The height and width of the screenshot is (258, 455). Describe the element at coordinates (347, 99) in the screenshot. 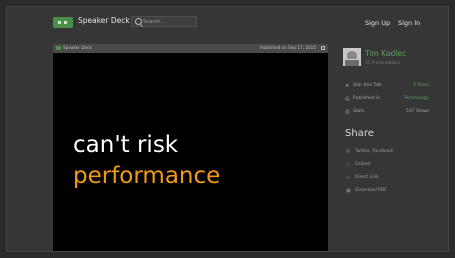

I see `calendar-icon: ▤` at that location.